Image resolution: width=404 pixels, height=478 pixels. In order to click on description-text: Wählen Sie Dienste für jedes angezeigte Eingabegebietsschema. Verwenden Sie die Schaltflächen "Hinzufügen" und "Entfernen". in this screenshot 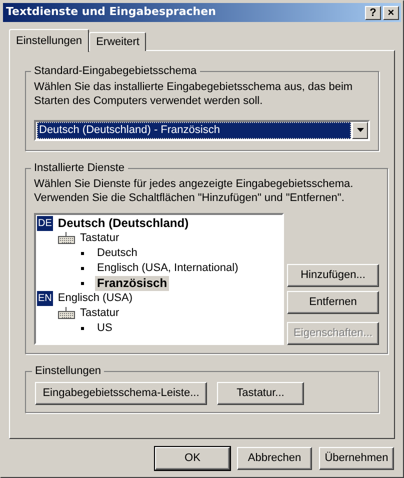, I will do `click(194, 190)`.